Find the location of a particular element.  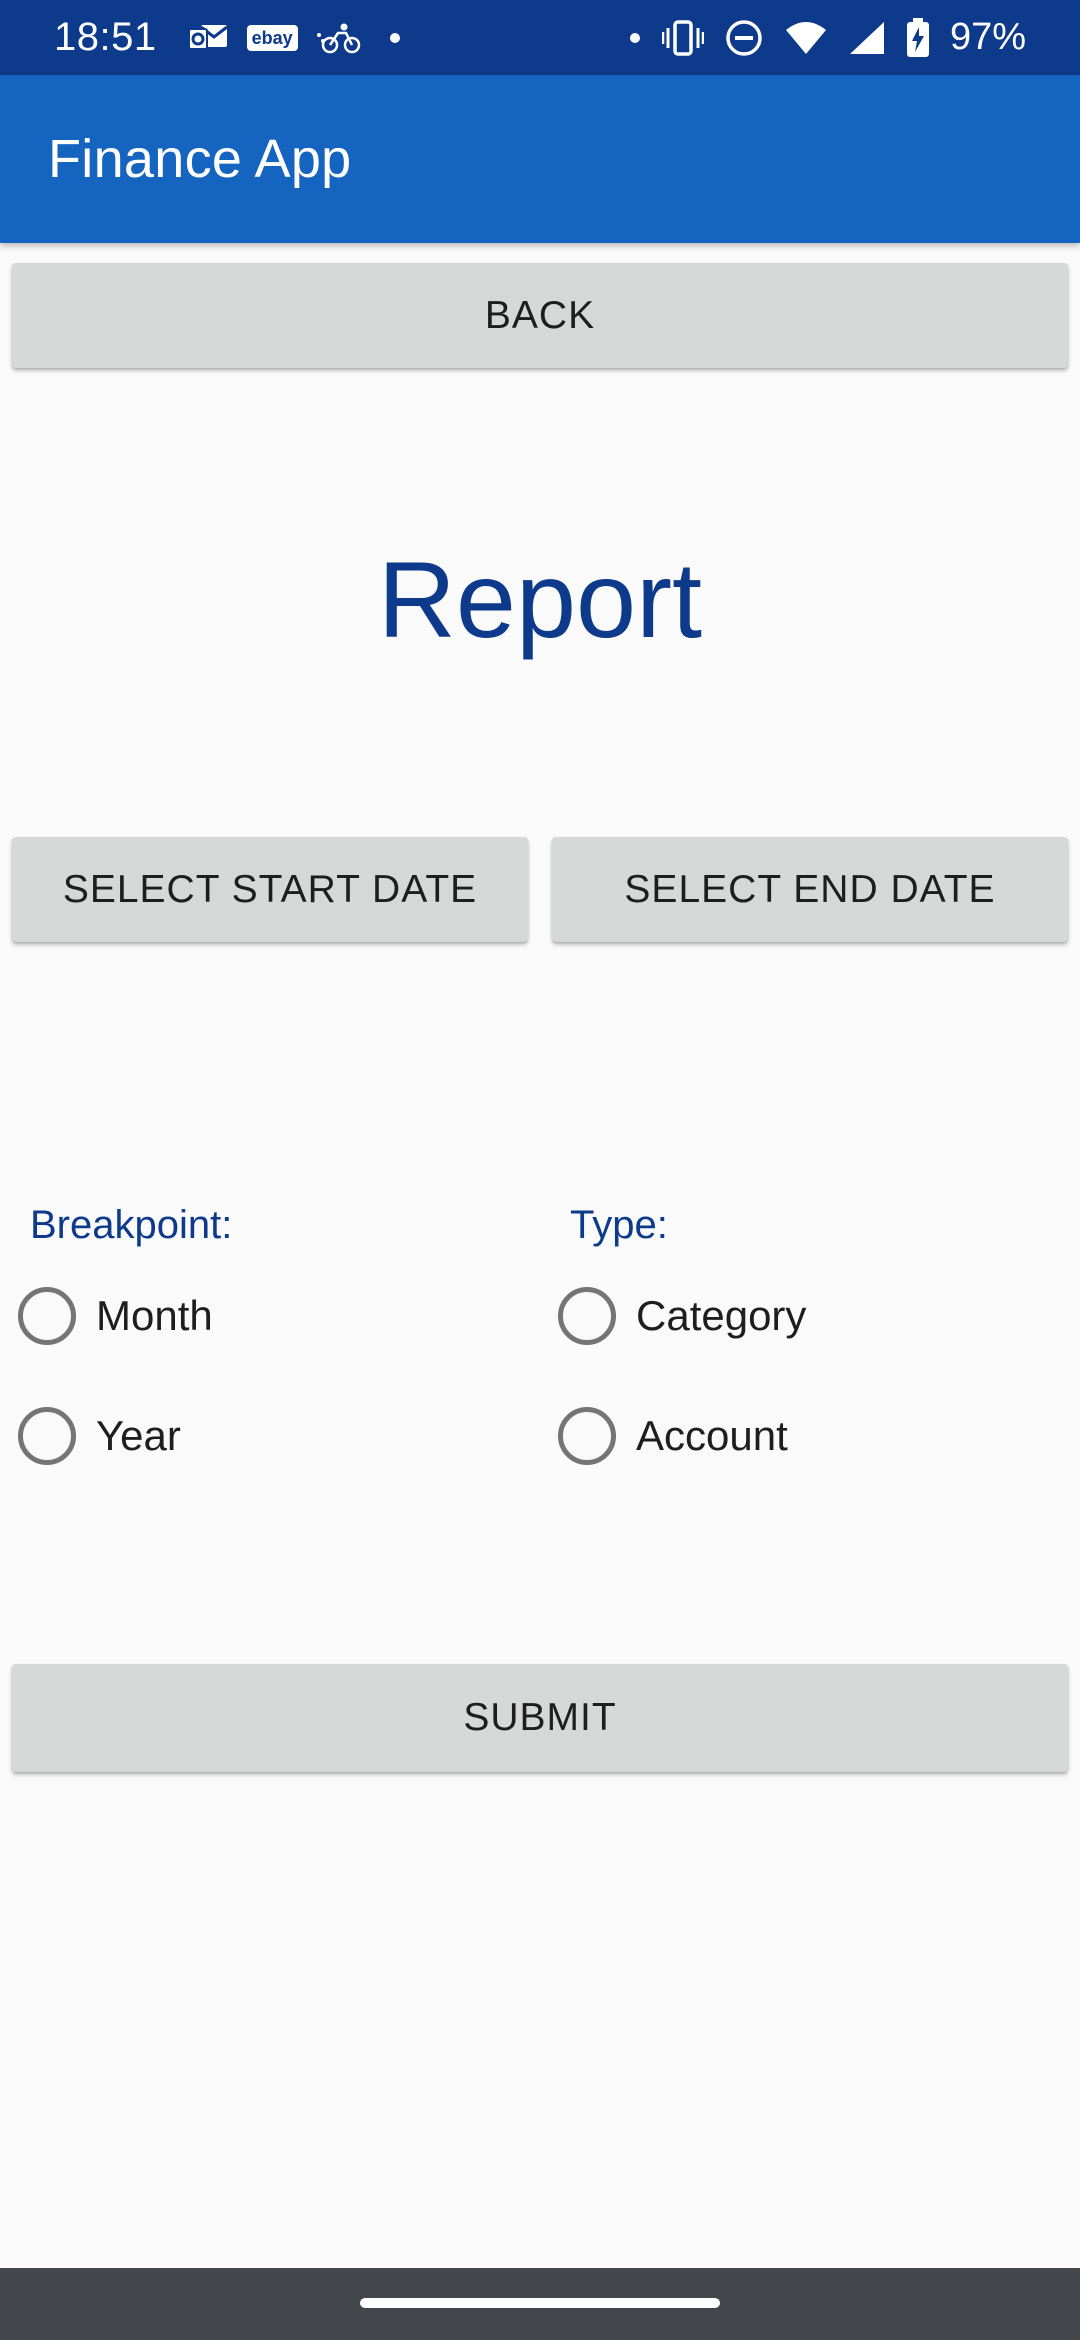

outlook-icon is located at coordinates (208, 38).